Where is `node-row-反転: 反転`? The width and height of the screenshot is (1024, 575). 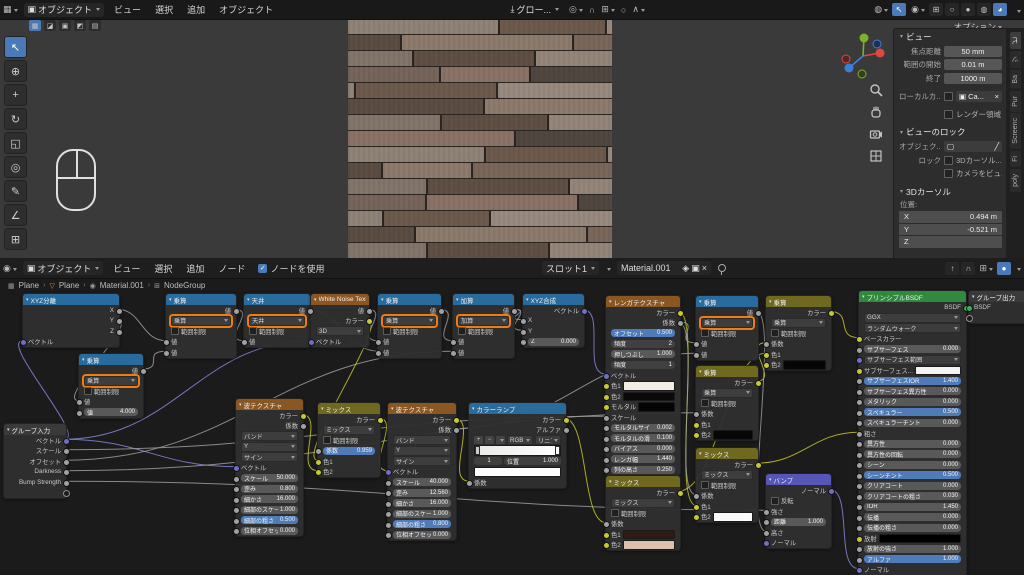 node-row-反転: 反転 is located at coordinates (798, 501).